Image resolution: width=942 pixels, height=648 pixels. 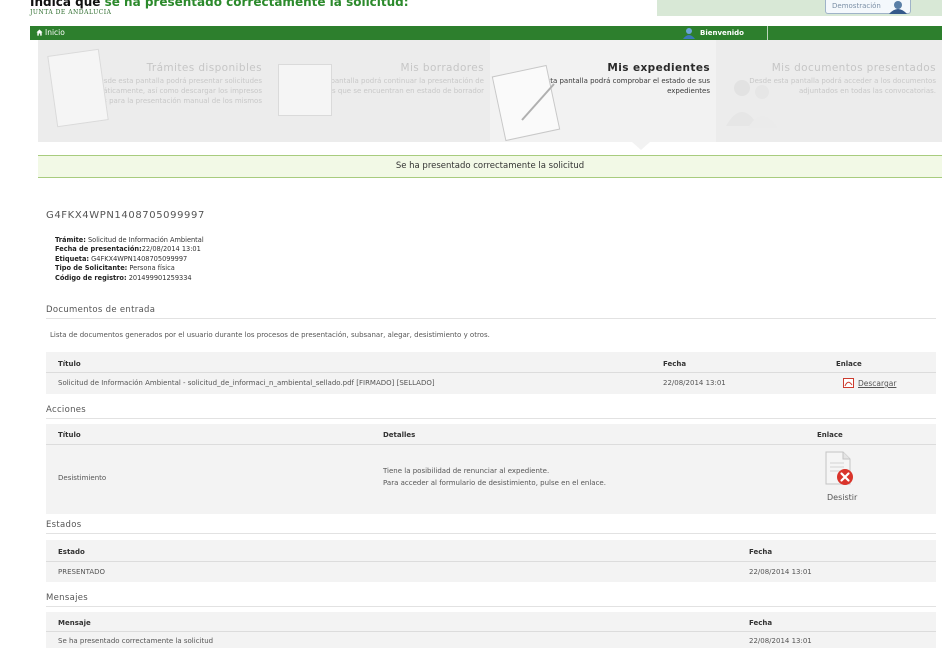 What do you see at coordinates (125, 215) in the screenshot?
I see `expediente-id: G4FKX4WPN1408705099997` at bounding box center [125, 215].